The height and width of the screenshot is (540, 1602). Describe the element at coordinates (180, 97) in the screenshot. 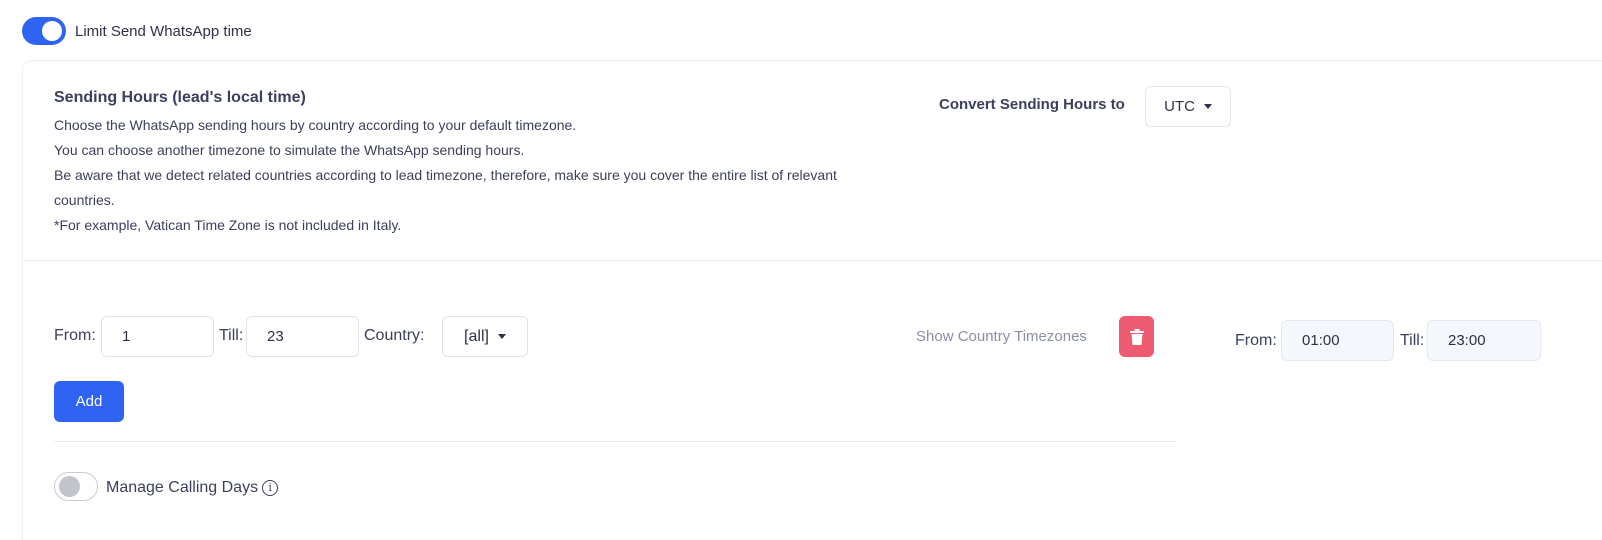

I see `sending-hours-title: Sending Hours (lead's local time)` at that location.